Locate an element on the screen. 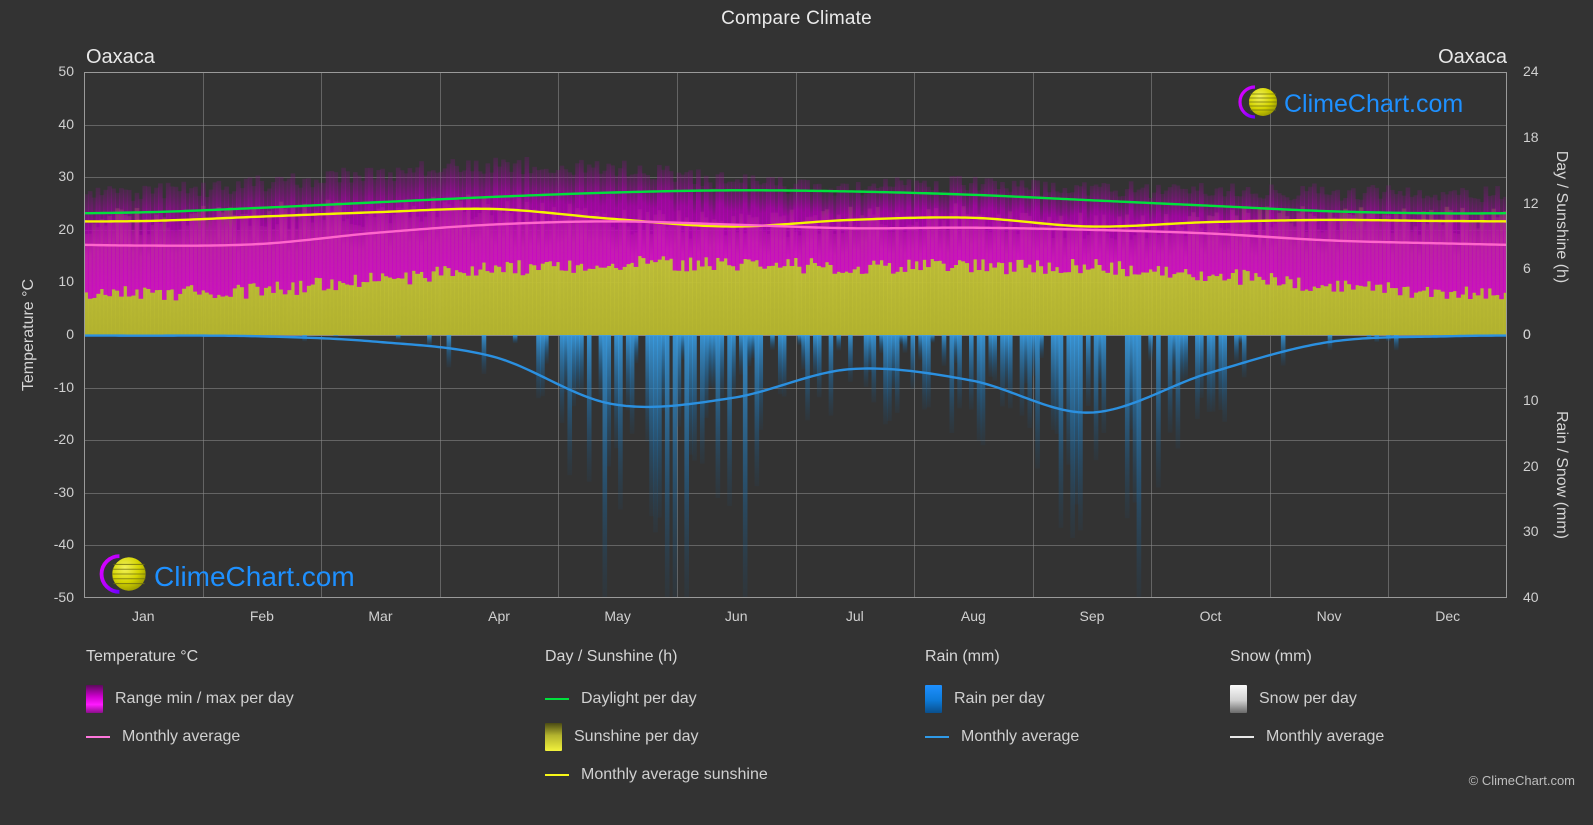 The image size is (1593, 825). x-tick-month: Jan is located at coordinates (143, 616).